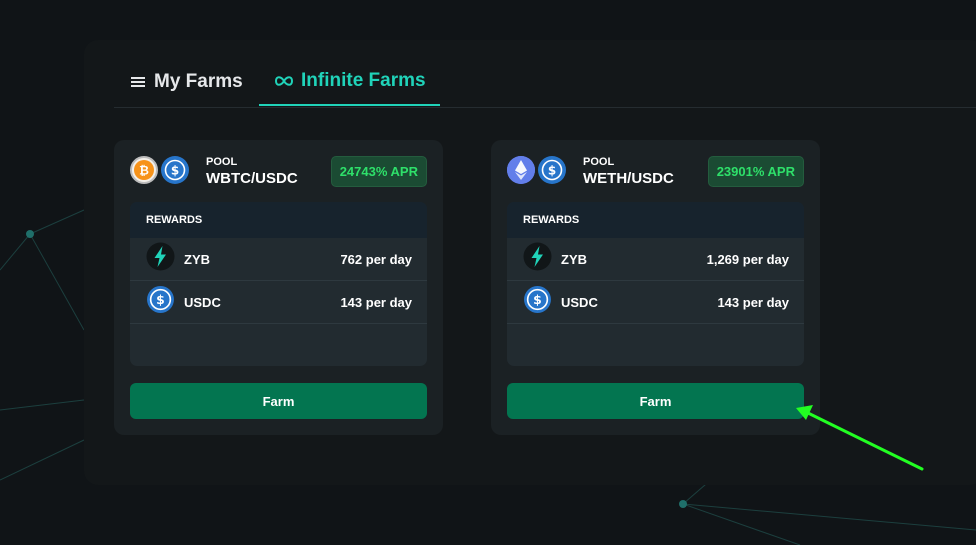 The image size is (976, 545). What do you see at coordinates (521, 170) in the screenshot?
I see `ethereum-icon` at bounding box center [521, 170].